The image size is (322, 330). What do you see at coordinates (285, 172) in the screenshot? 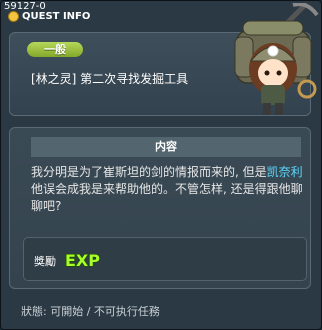
I see `npc-name-link: 凯奈利` at bounding box center [285, 172].